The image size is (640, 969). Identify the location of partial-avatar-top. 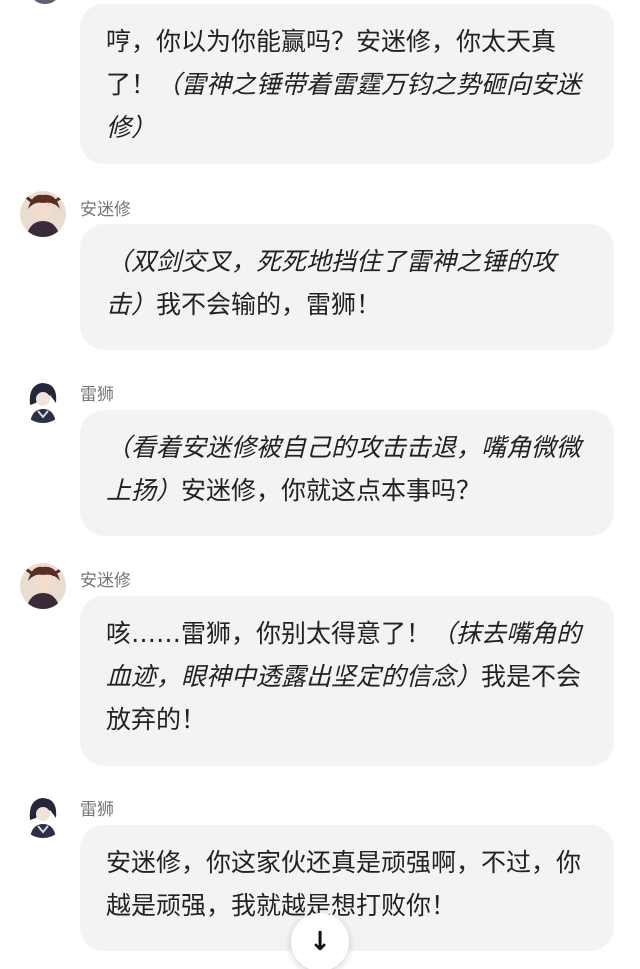
(45, 2).